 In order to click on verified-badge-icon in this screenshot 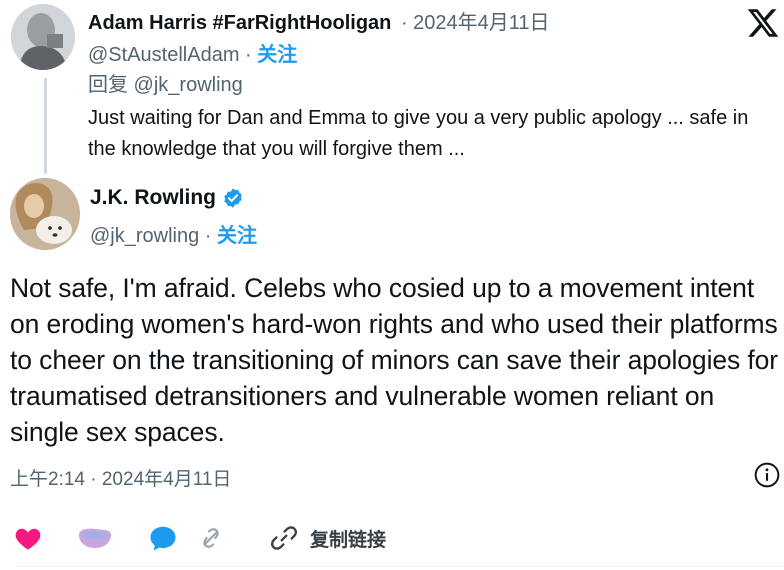, I will do `click(233, 198)`.